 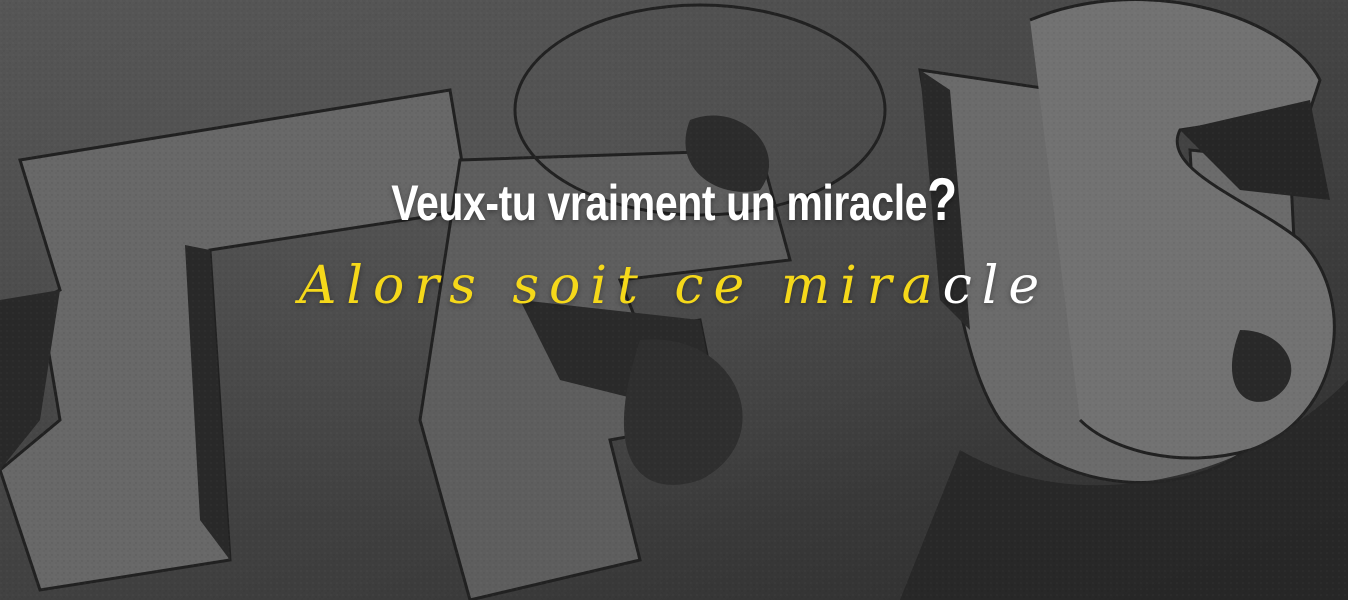 What do you see at coordinates (996, 286) in the screenshot?
I see `tagline-white-text: cle` at bounding box center [996, 286].